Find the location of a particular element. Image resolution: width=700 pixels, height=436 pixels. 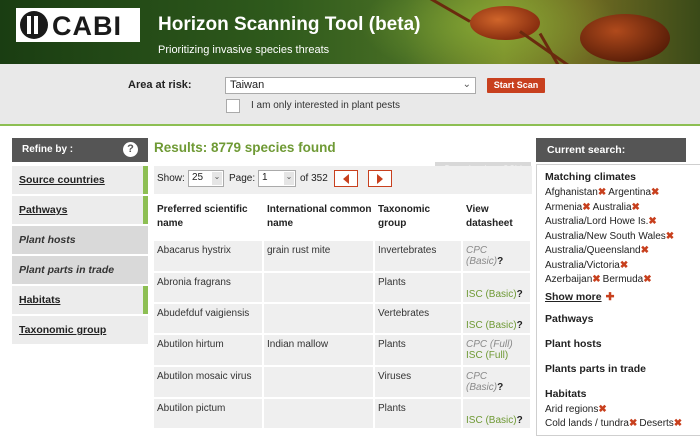

page-select: 1 ⌄ is located at coordinates (277, 178).